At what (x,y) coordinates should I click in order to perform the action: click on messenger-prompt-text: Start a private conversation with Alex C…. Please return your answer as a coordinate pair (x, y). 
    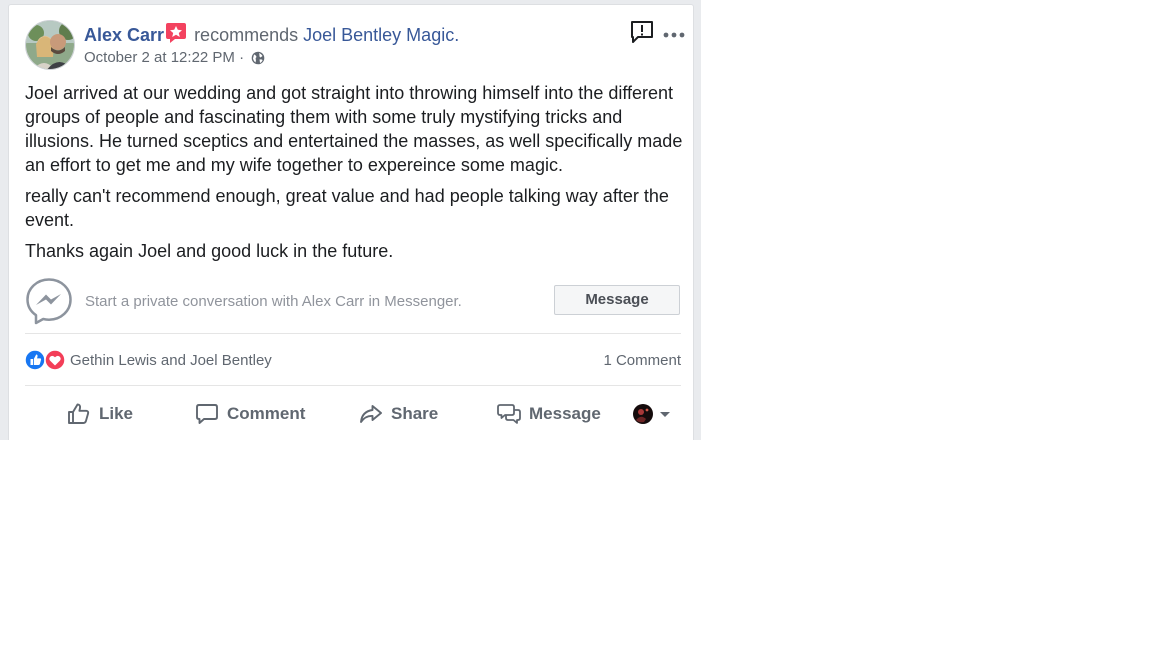
    Looking at the image, I should click on (273, 301).